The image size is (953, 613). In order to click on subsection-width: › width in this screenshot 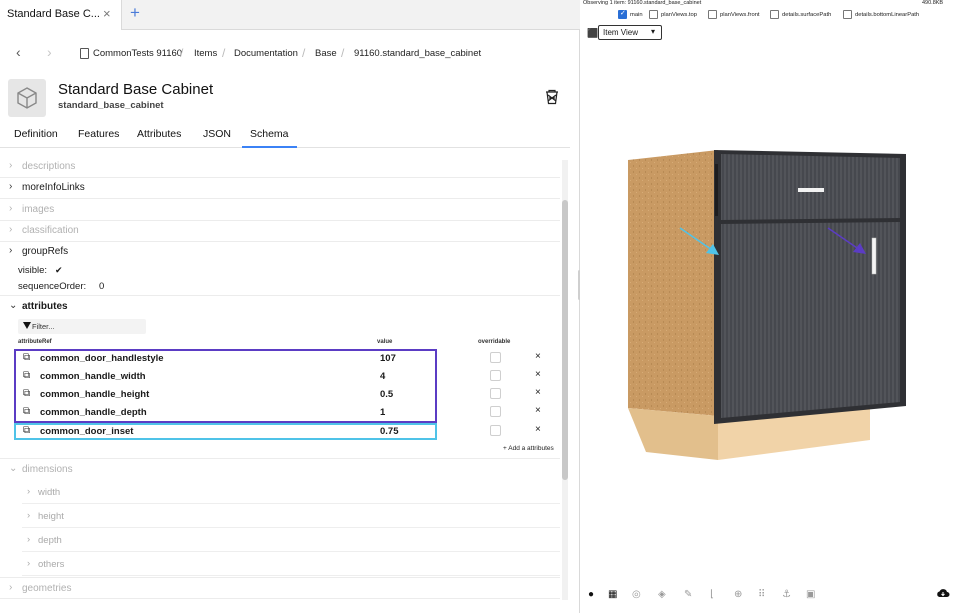, I will do `click(291, 492)`.